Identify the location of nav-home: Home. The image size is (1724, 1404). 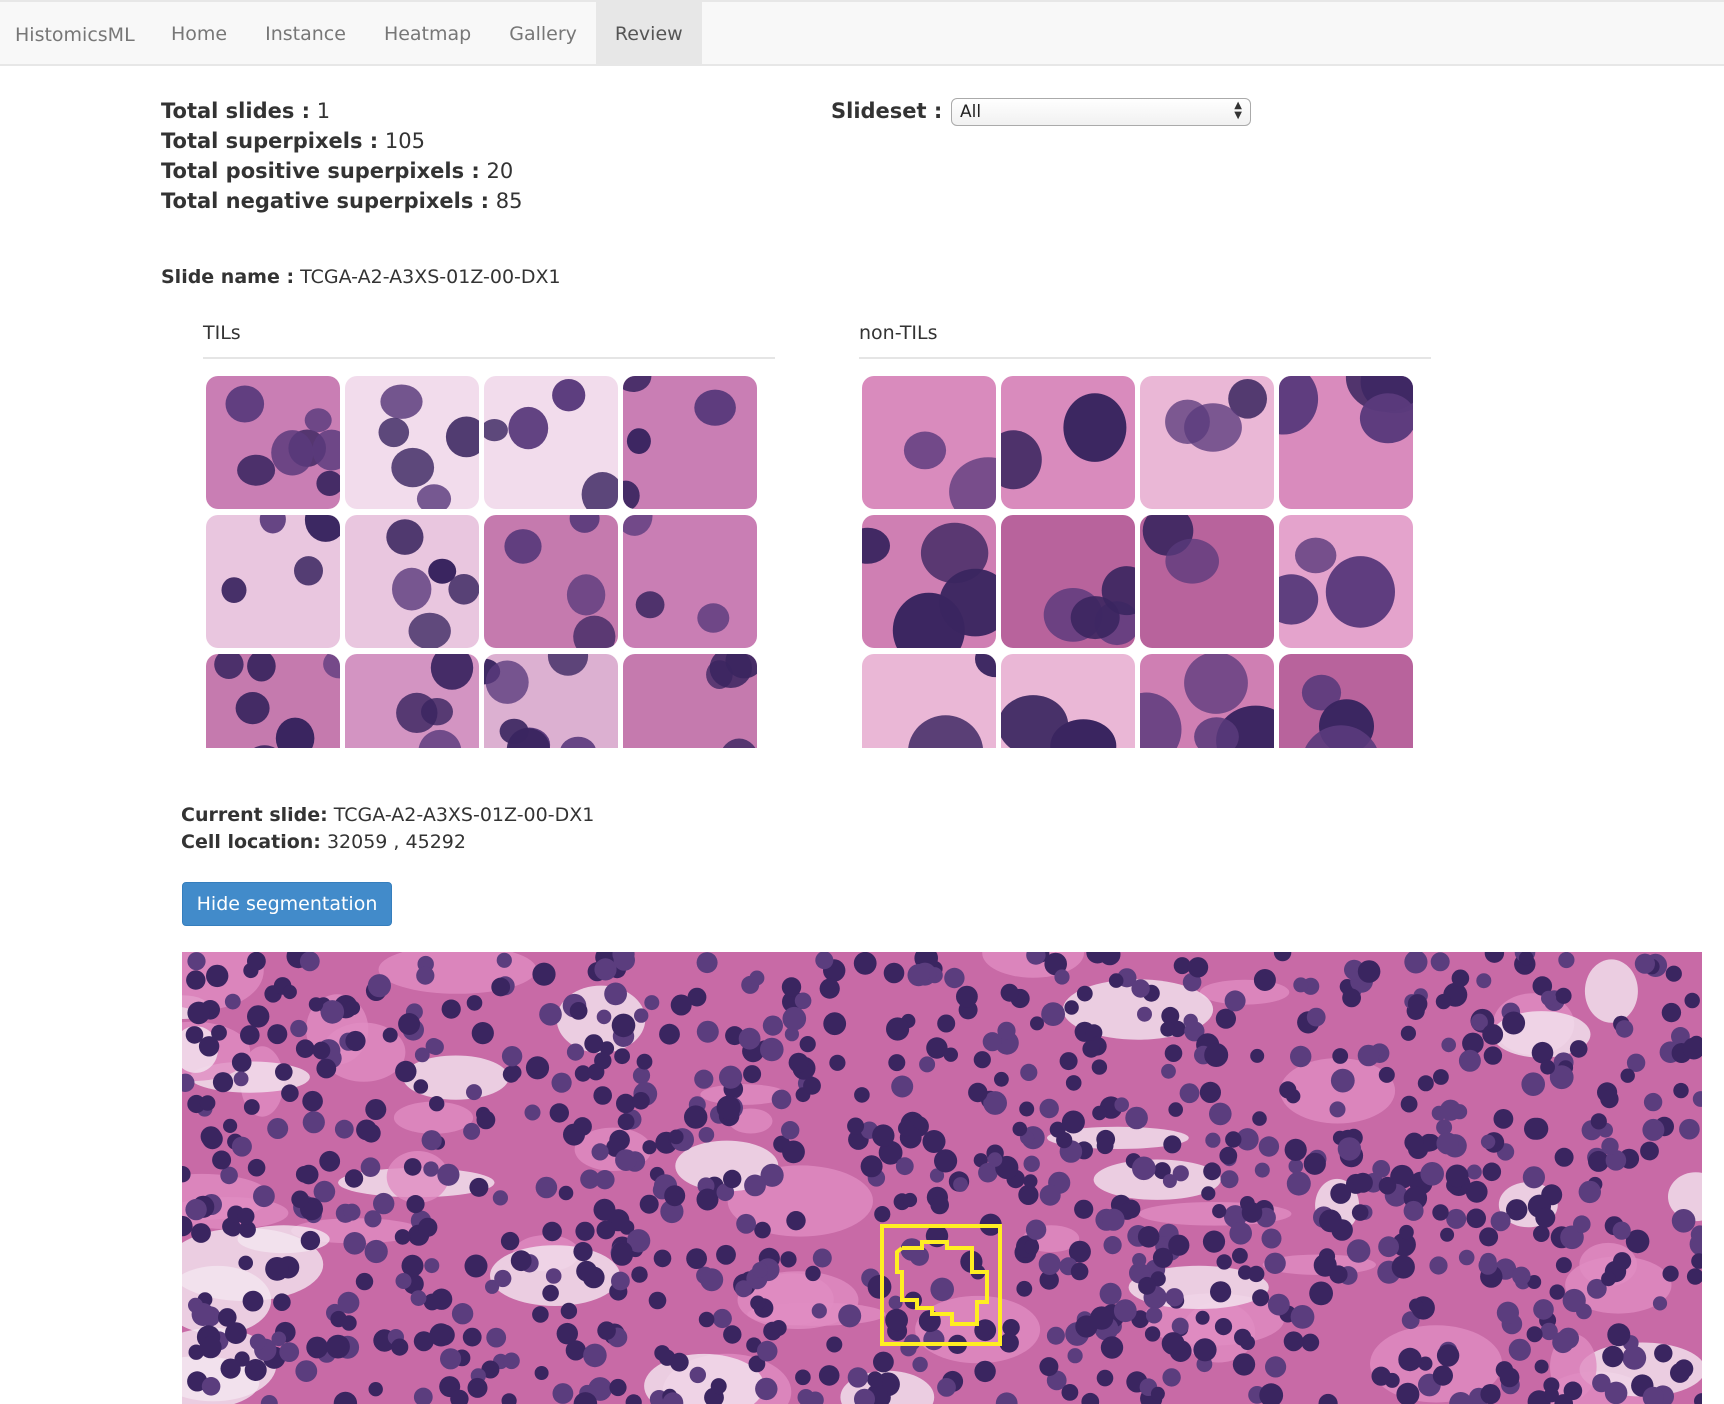
(199, 33).